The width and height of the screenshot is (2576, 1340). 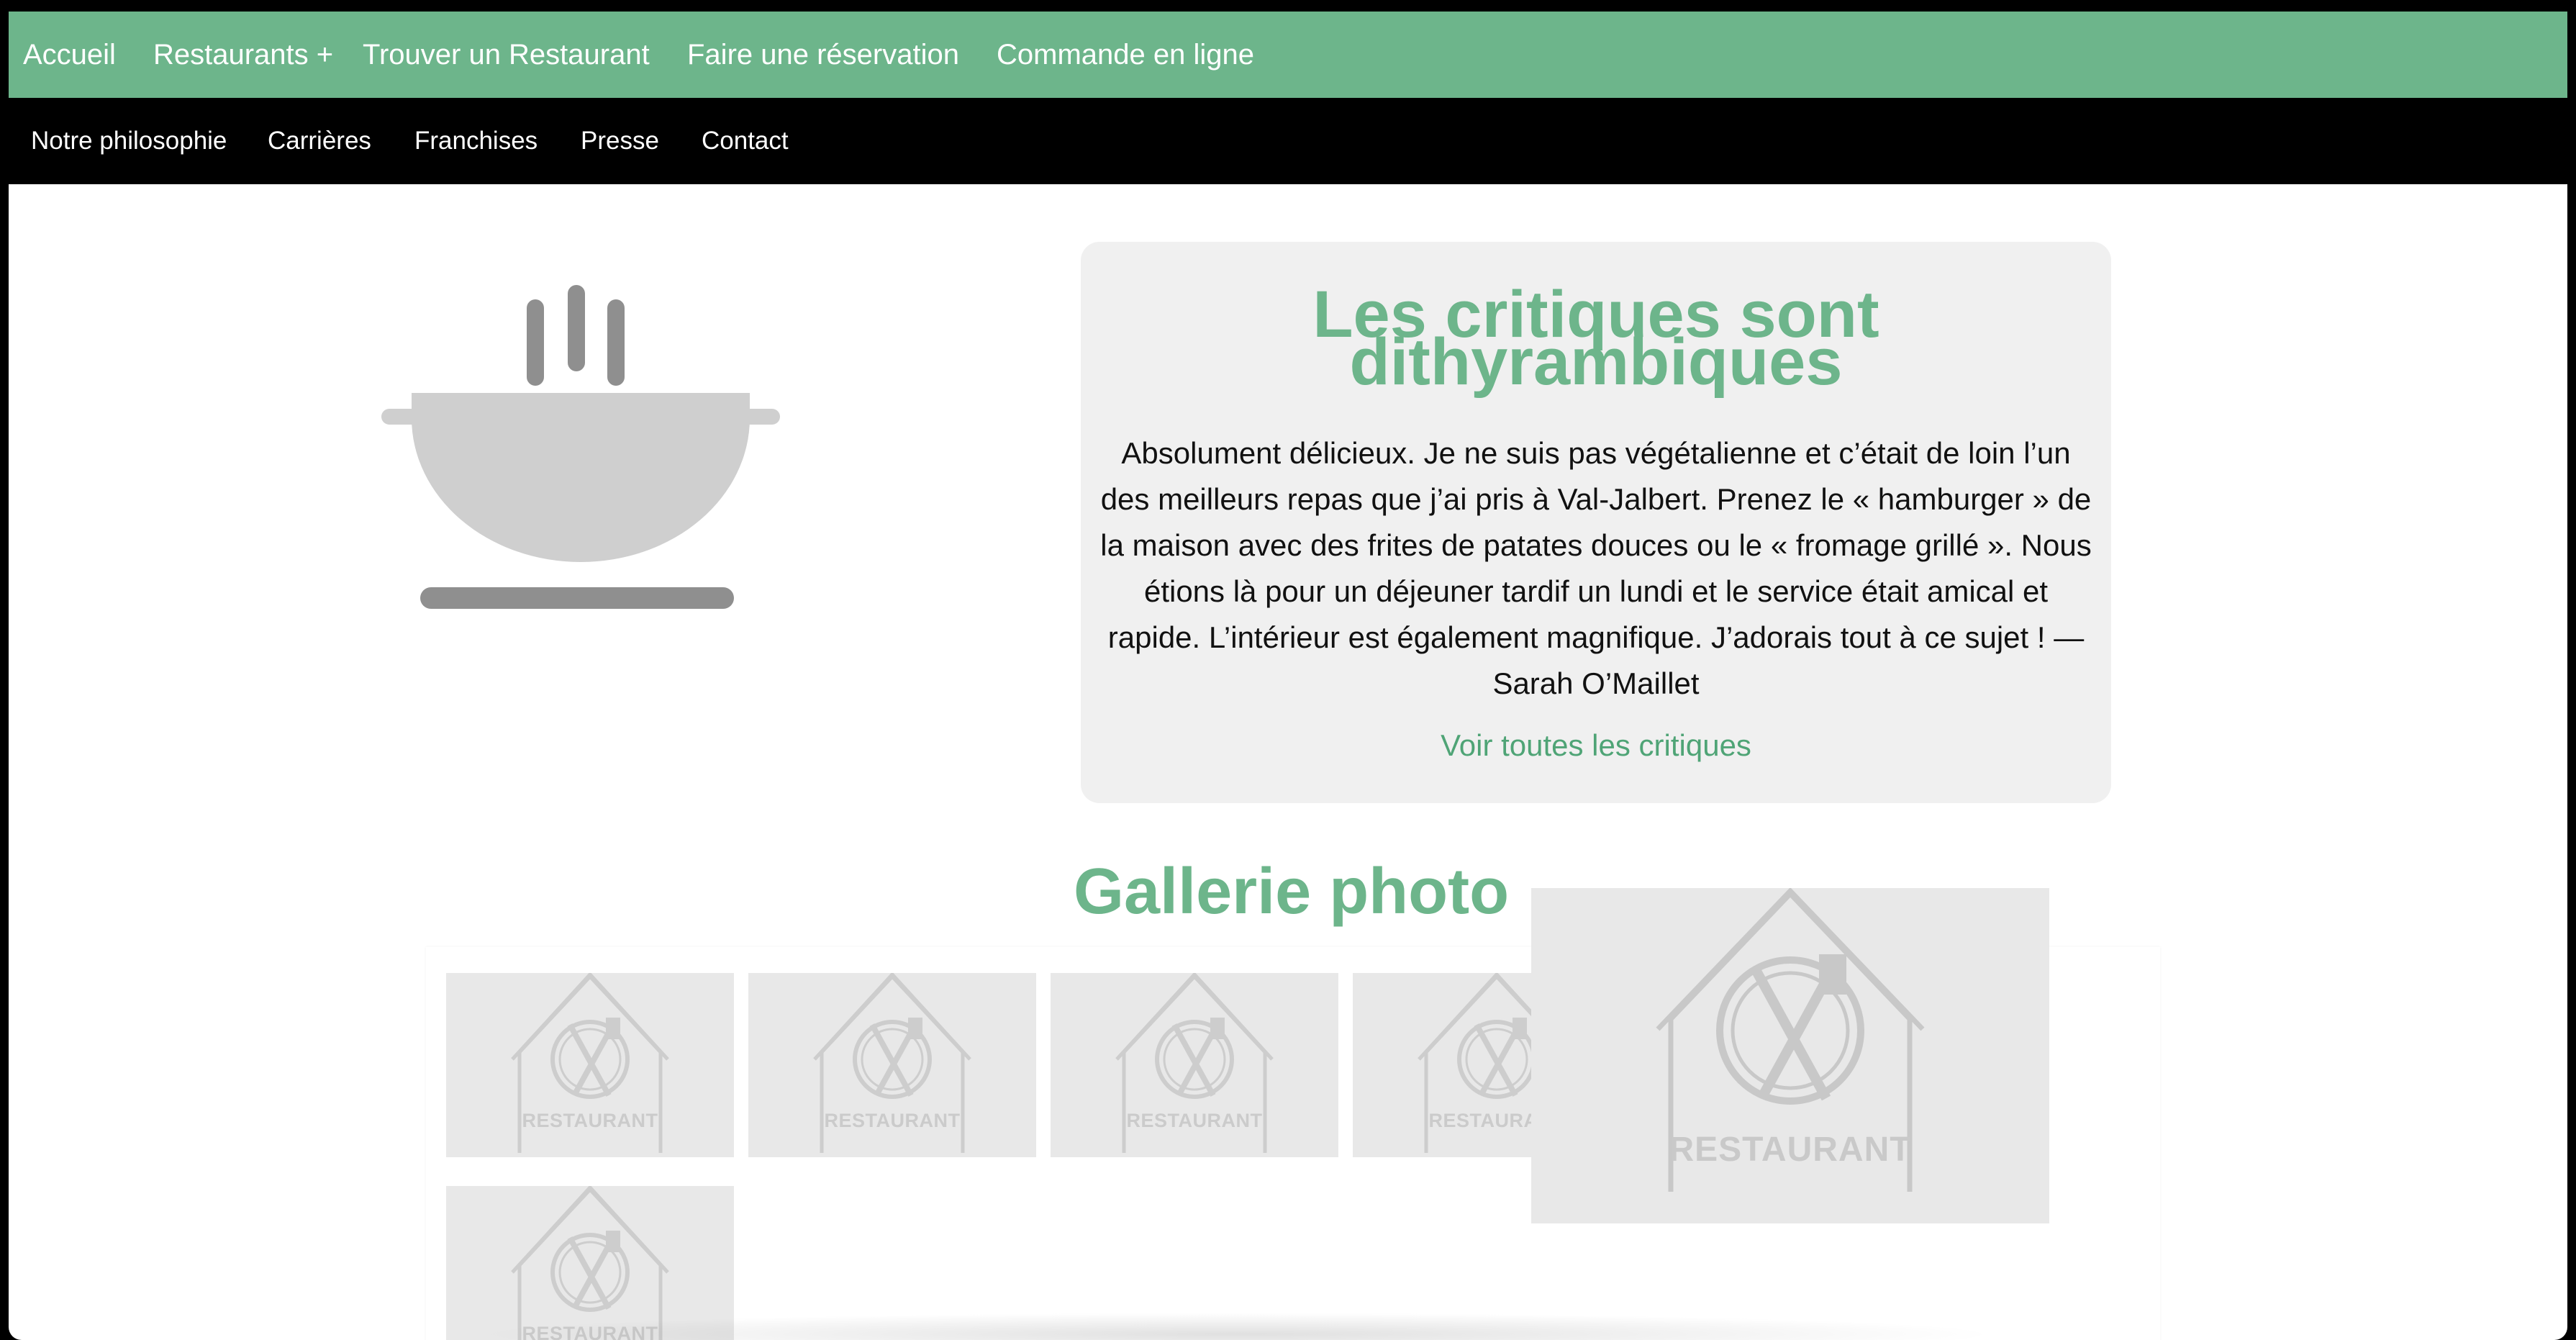 I want to click on review-title: Les critiques sont dithyrambiques, so click(x=1595, y=338).